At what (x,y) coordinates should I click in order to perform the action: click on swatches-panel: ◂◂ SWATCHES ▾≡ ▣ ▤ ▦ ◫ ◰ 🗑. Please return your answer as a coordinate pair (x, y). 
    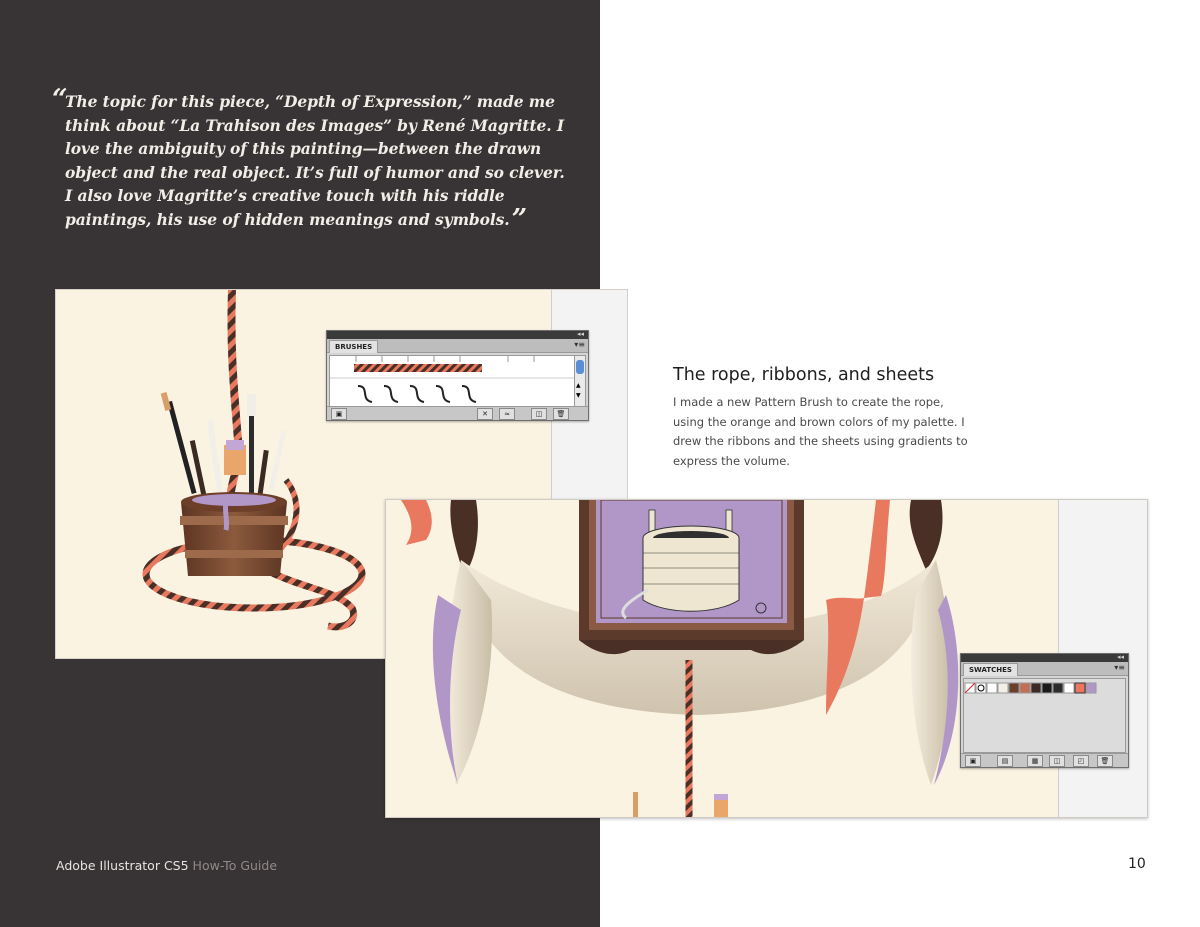
    Looking at the image, I should click on (1044, 710).